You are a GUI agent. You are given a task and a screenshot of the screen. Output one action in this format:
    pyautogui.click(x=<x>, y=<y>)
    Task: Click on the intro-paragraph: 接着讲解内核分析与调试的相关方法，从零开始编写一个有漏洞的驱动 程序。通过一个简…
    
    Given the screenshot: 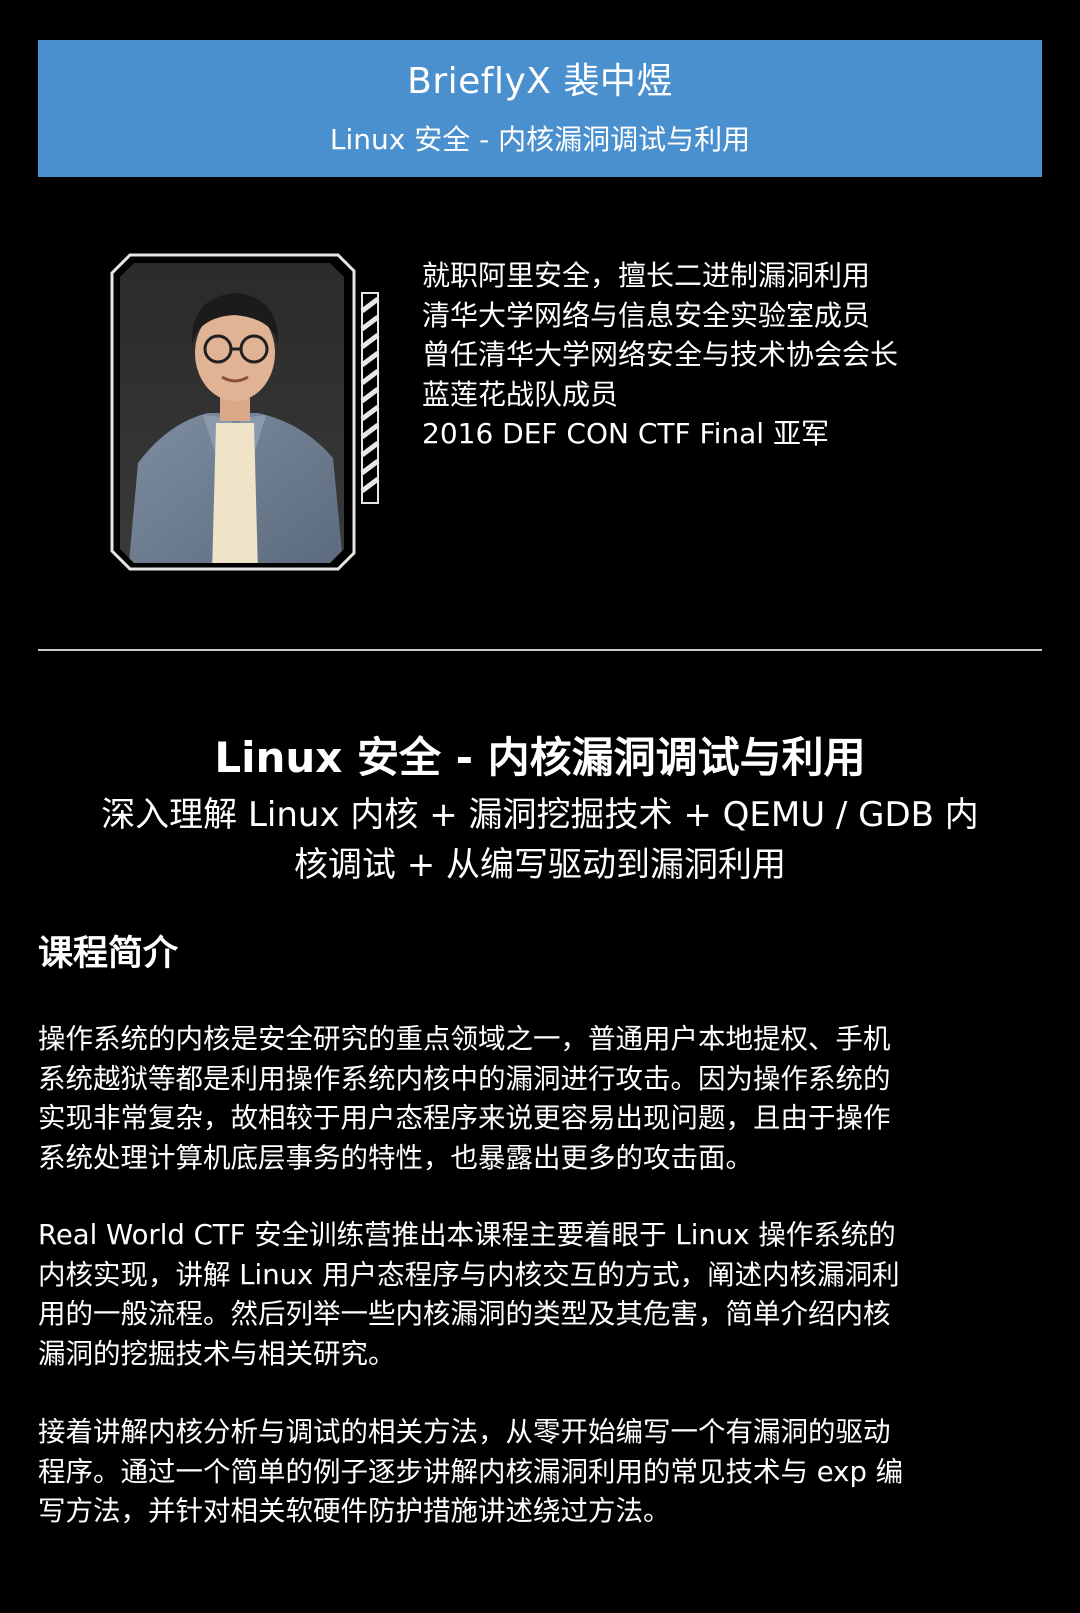 What is the action you would take?
    pyautogui.click(x=543, y=1472)
    